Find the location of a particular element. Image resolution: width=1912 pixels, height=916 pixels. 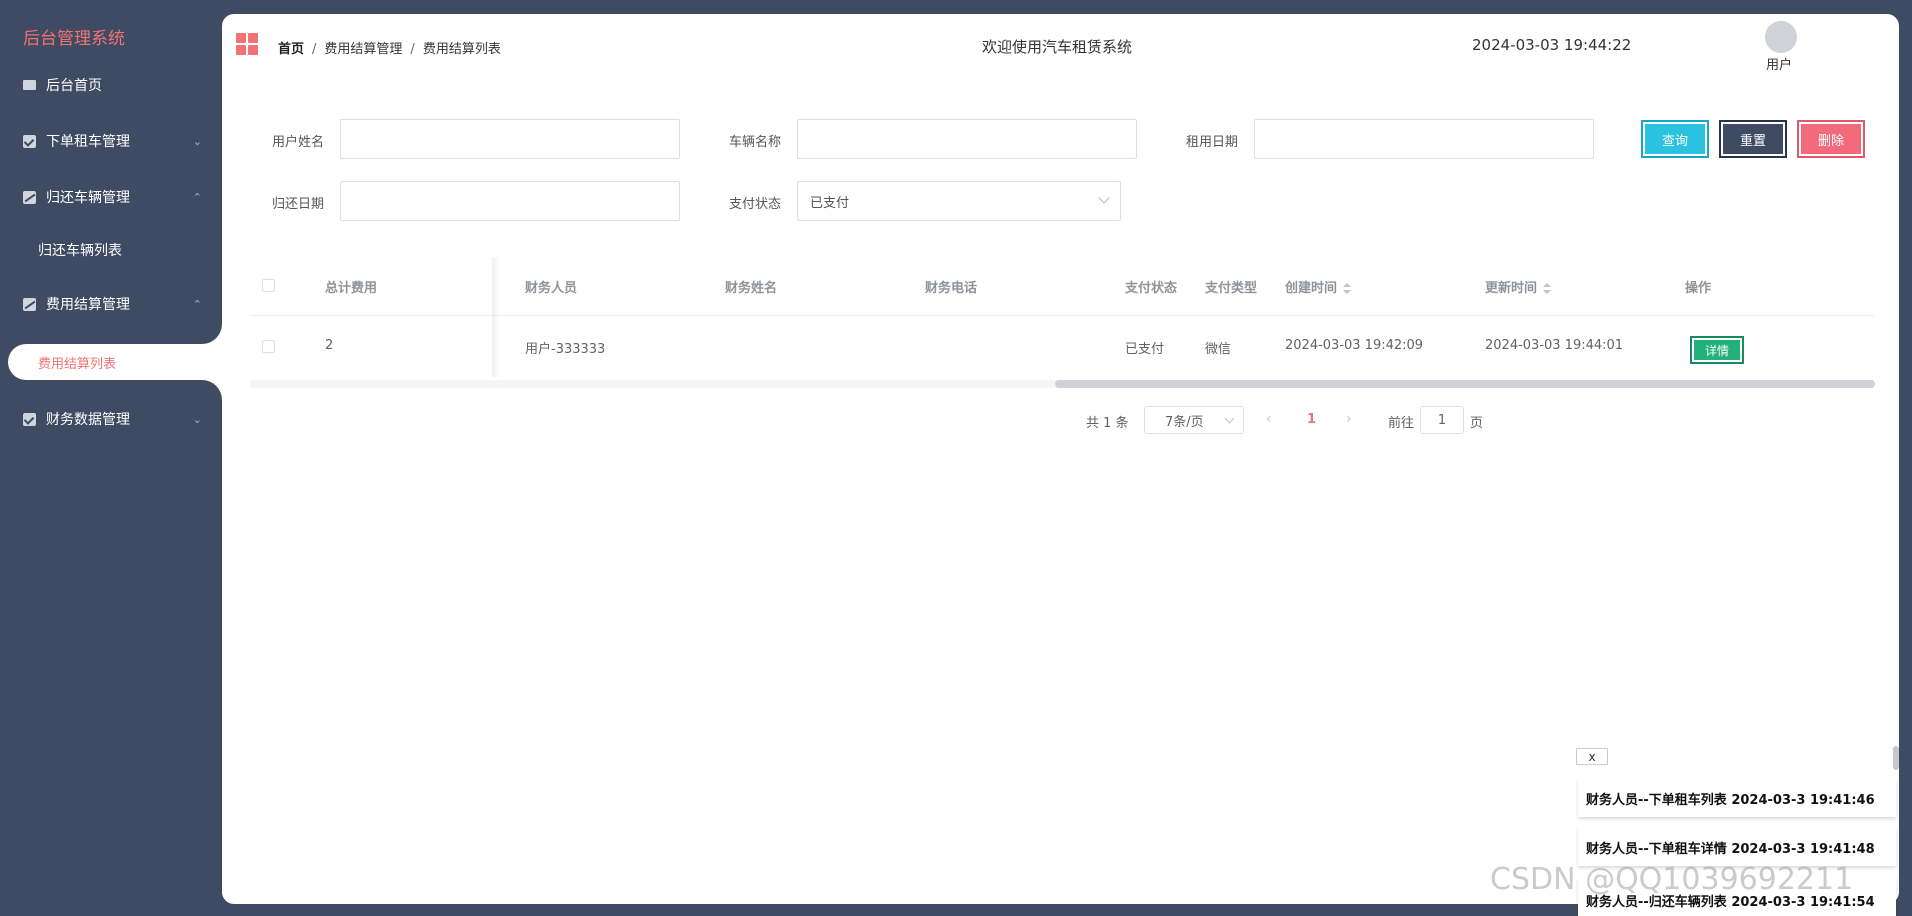

breadcrumb-home: 首页 is located at coordinates (291, 49).